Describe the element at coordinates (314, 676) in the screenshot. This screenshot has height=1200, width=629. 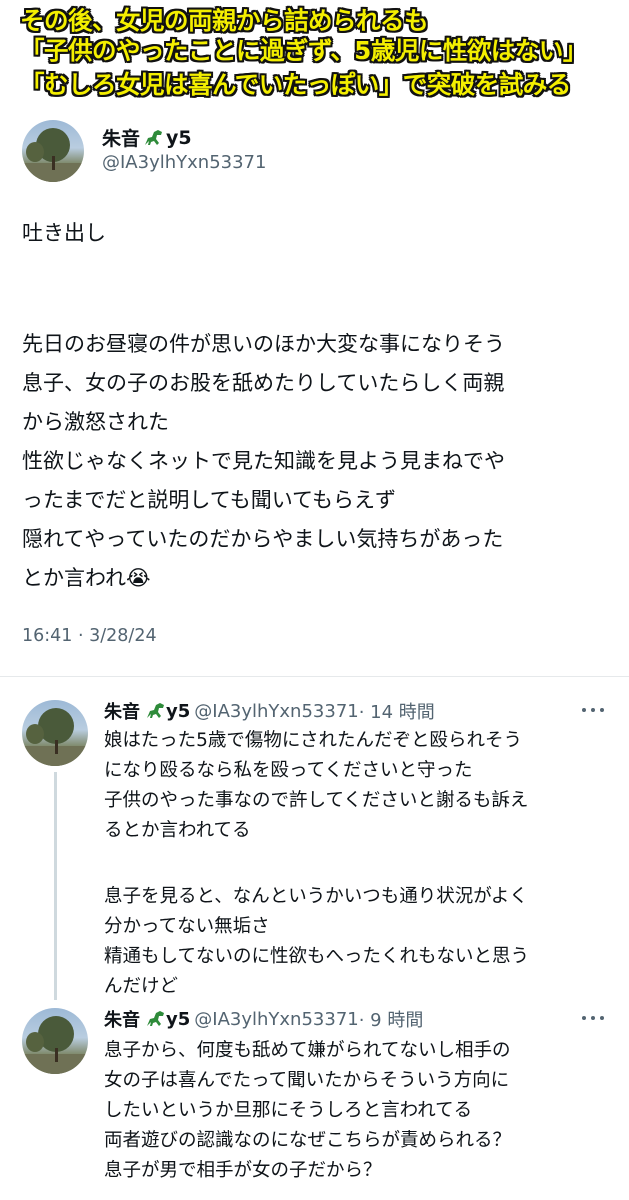
I see `divider` at that location.